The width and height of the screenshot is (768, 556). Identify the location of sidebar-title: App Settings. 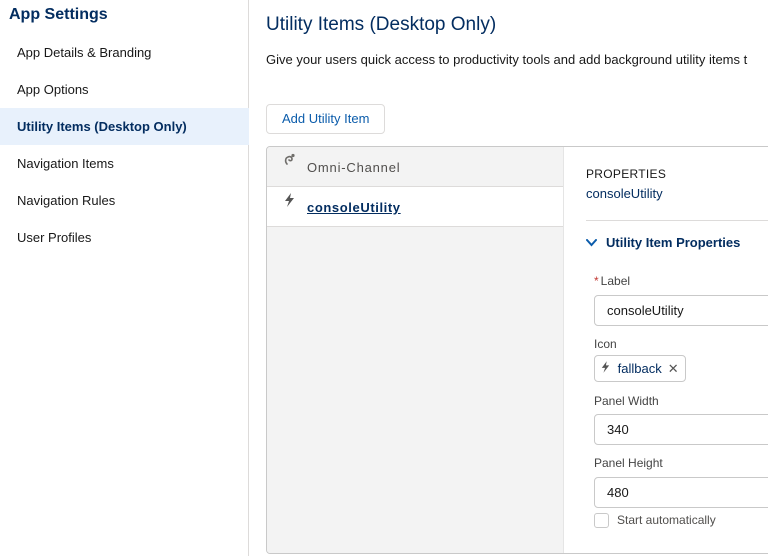
(58, 14).